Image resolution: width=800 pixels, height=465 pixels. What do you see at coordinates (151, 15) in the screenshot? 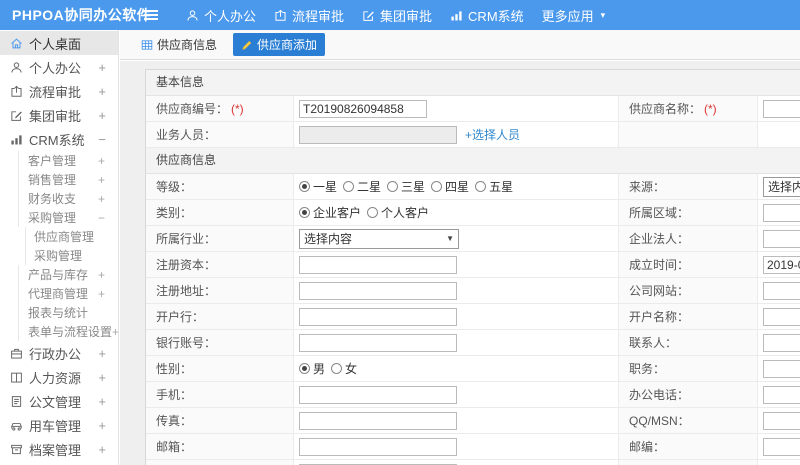
I see `menu-toggle-icon` at bounding box center [151, 15].